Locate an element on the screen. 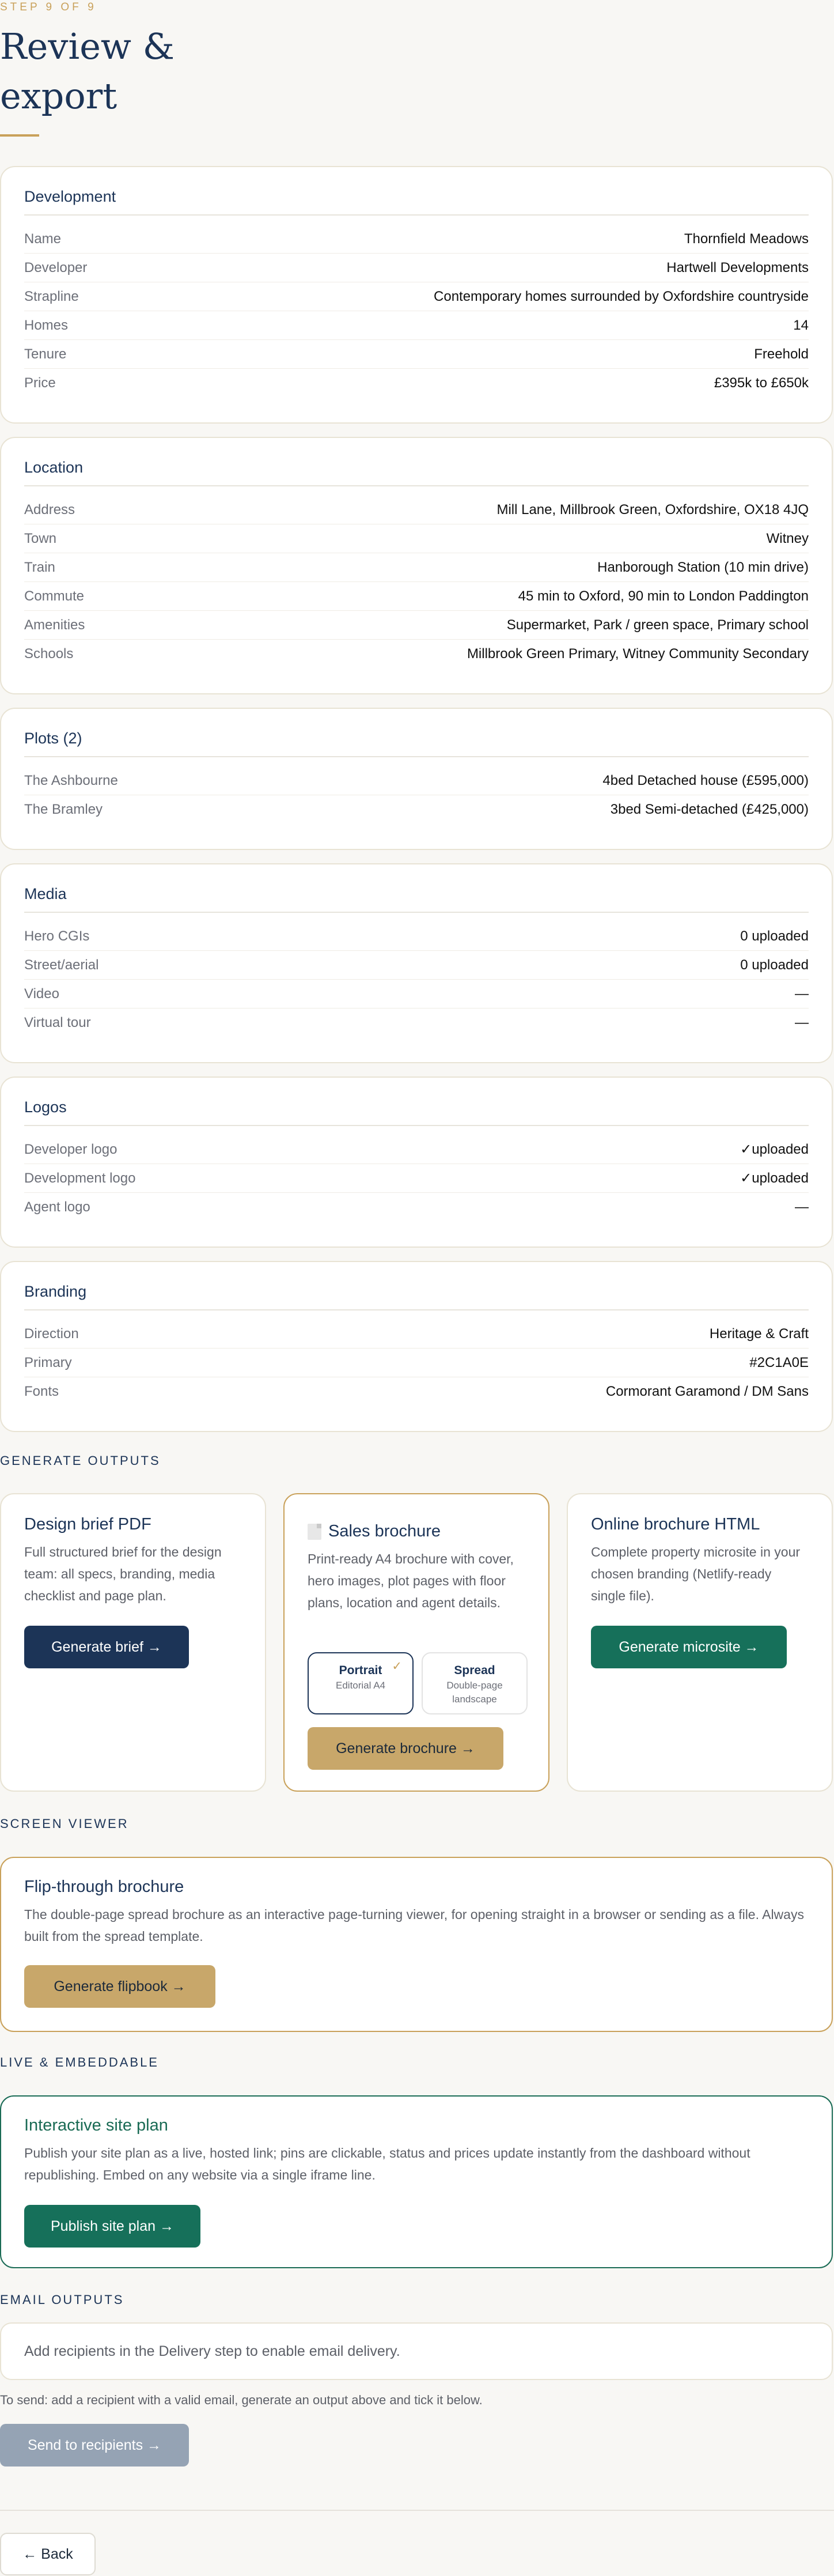  row-value: Hartwell Developments is located at coordinates (737, 267).